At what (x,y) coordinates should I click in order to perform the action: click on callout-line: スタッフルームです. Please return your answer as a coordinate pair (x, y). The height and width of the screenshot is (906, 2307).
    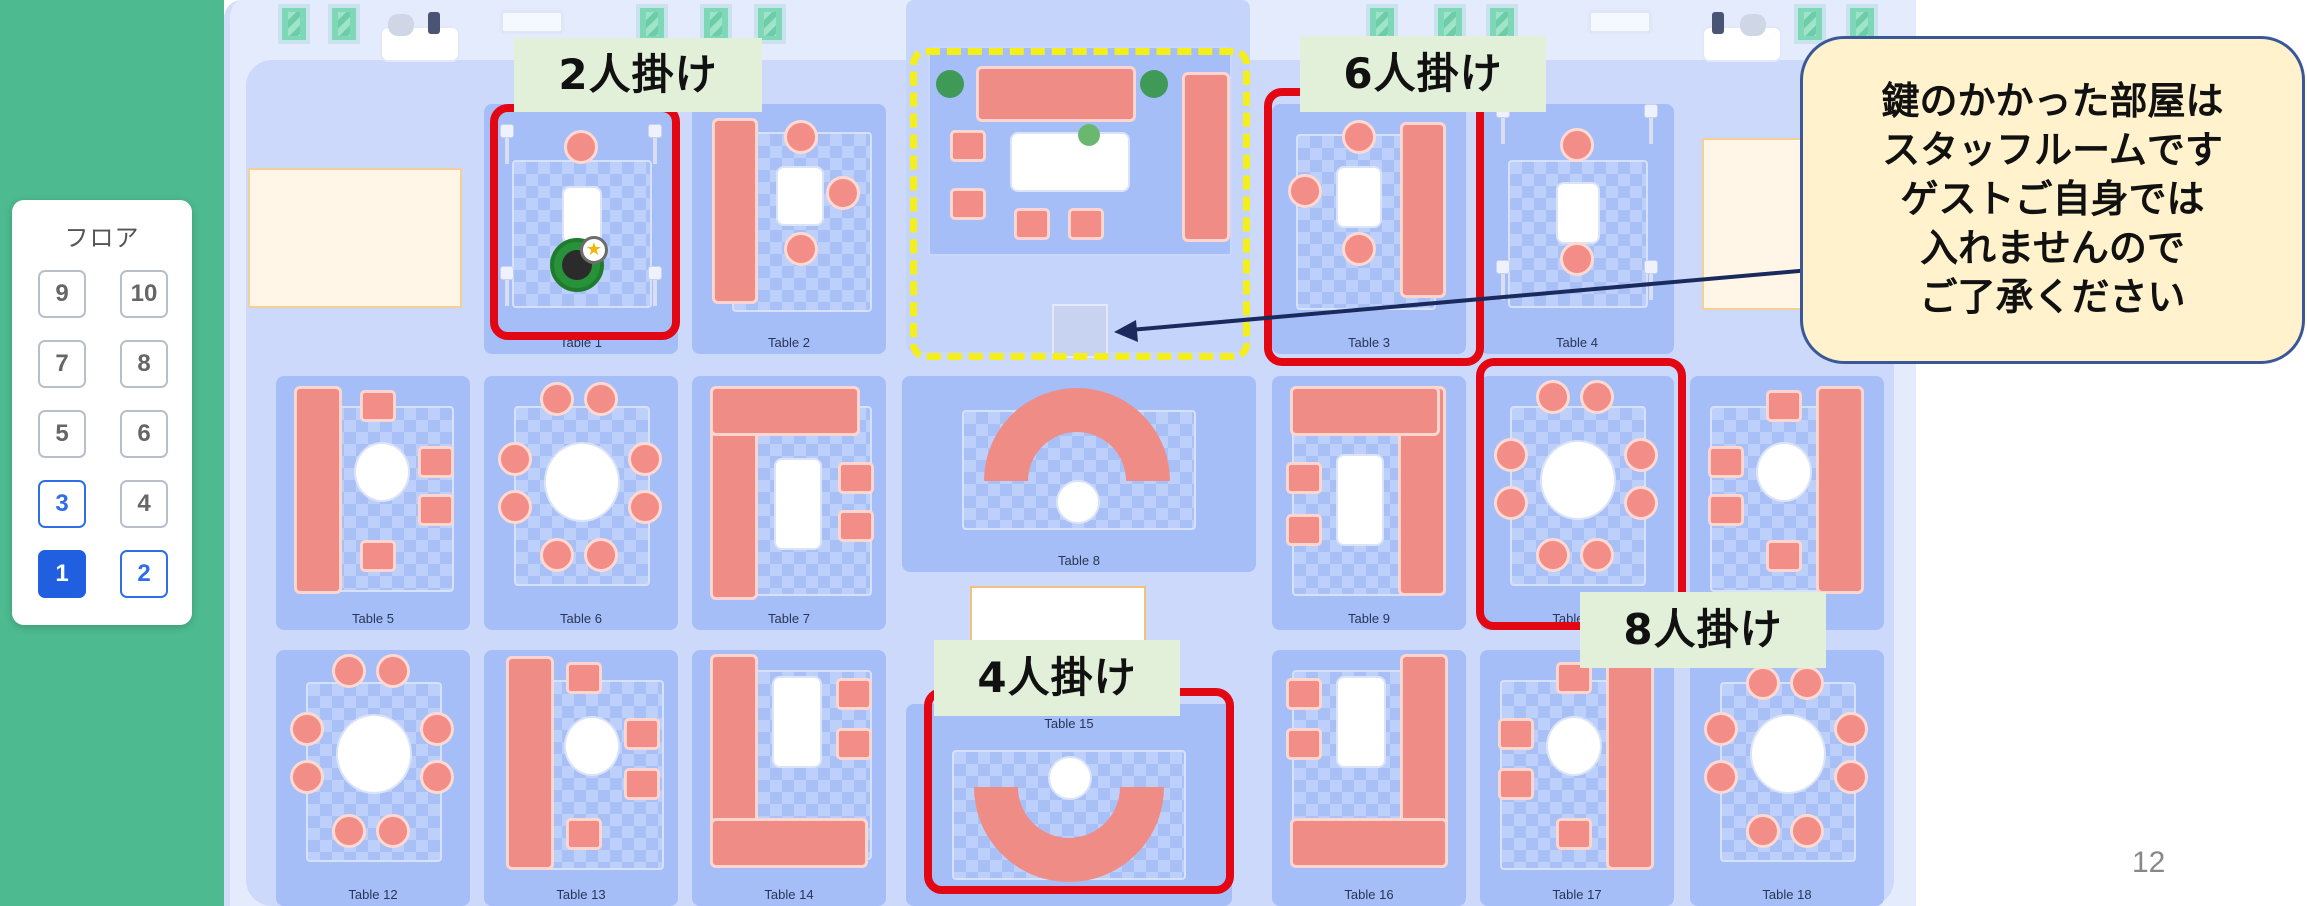
    Looking at the image, I should click on (2052, 150).